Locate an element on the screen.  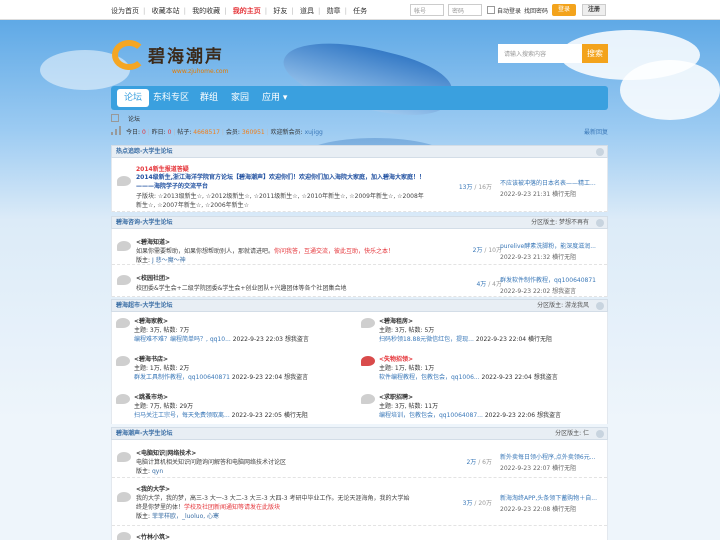
forum-row: <竹林小筑> is located at coordinates (359, 533).